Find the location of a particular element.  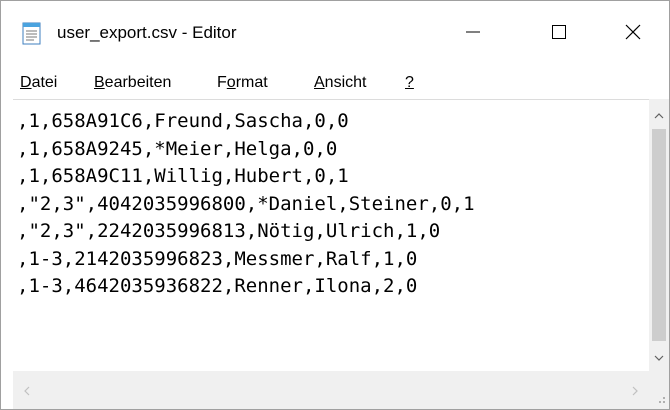

scroll-down-button is located at coordinates (659, 356).